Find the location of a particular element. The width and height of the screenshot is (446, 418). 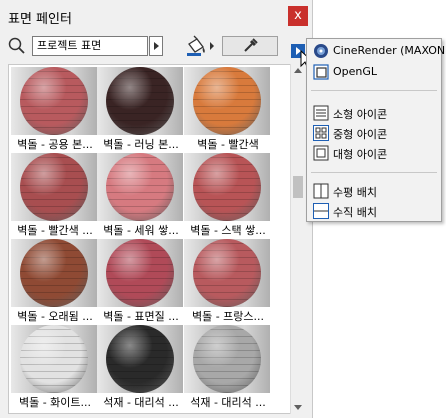

menu-item-small-icons: 소형 아이콘 is located at coordinates (374, 113).